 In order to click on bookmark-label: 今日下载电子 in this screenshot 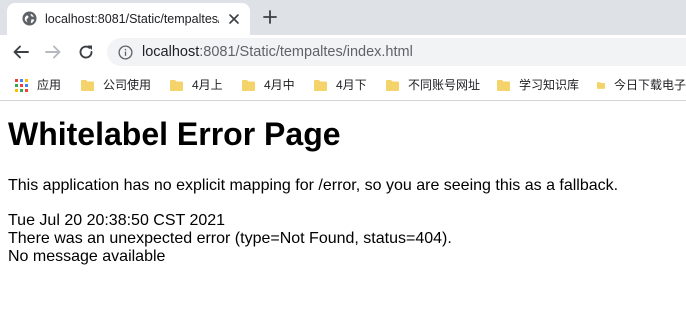, I will do `click(649, 85)`.